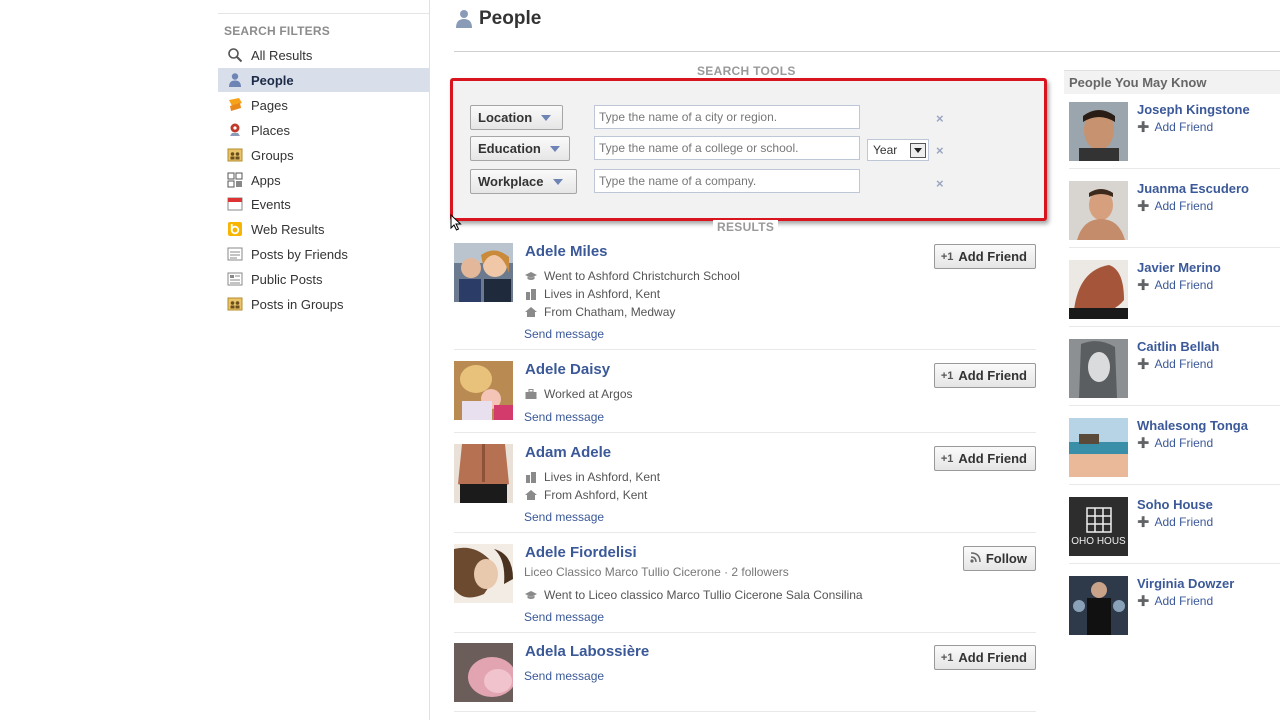  Describe the element at coordinates (1193, 188) in the screenshot. I see `pymk-name-link: Juanma Escudero` at that location.